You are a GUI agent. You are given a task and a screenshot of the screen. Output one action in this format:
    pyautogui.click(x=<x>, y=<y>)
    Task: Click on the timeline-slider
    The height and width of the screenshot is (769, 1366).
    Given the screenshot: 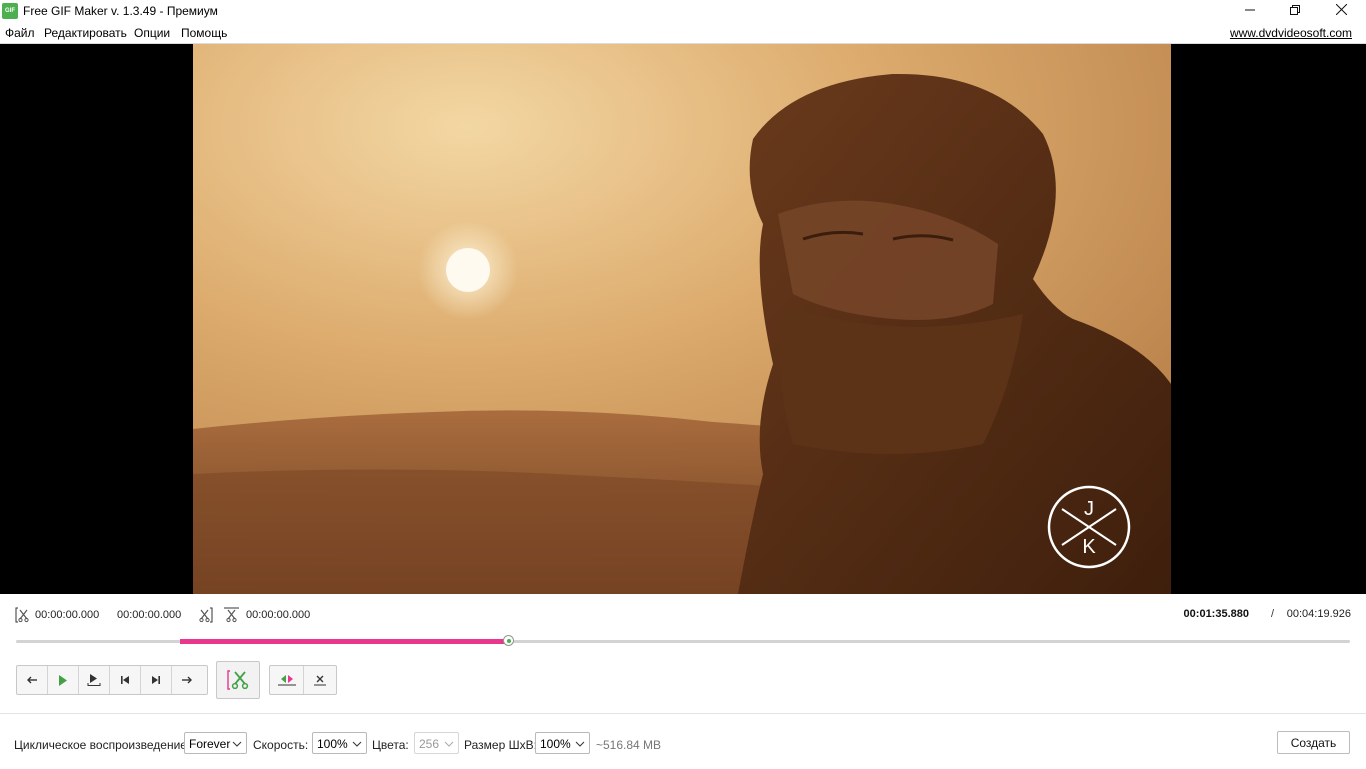 What is the action you would take?
    pyautogui.click(x=683, y=640)
    